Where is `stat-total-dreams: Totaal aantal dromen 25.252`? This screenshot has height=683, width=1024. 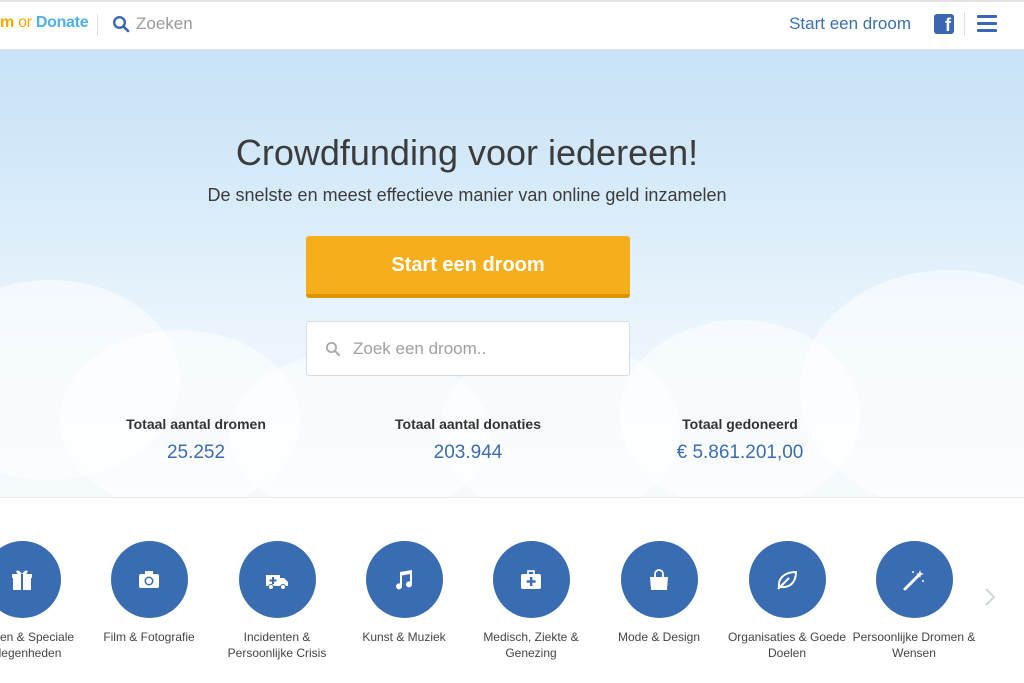
stat-total-dreams: Totaal aantal dromen 25.252 is located at coordinates (196, 440).